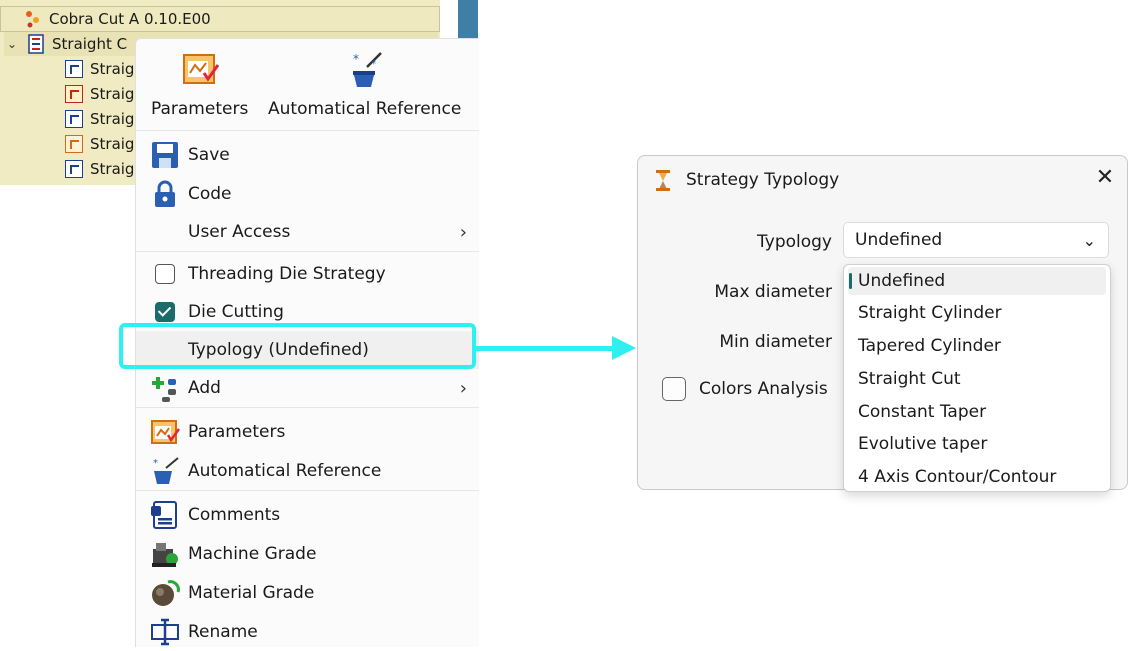 The image size is (1130, 651). I want to click on typology-select-value: Undefined, so click(899, 240).